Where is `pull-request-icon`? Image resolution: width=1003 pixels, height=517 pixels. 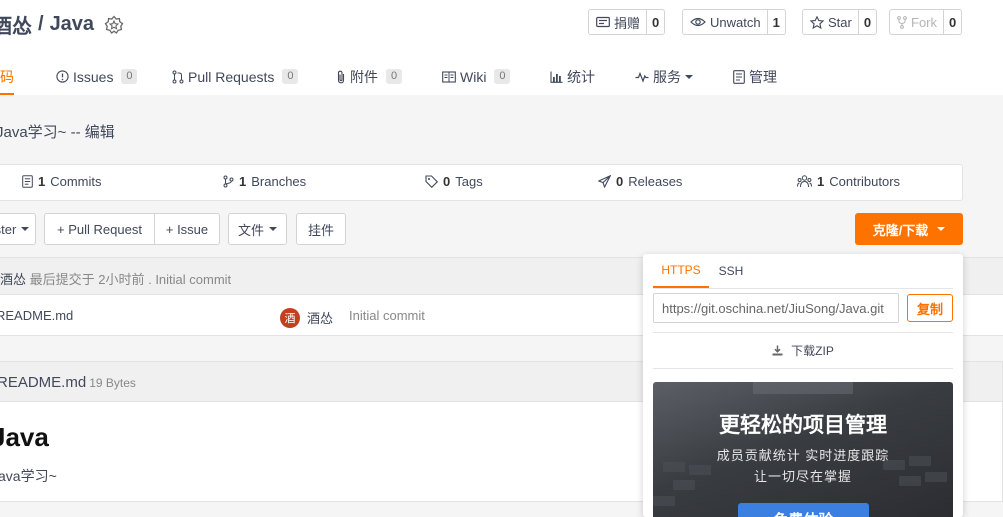
pull-request-icon is located at coordinates (178, 77).